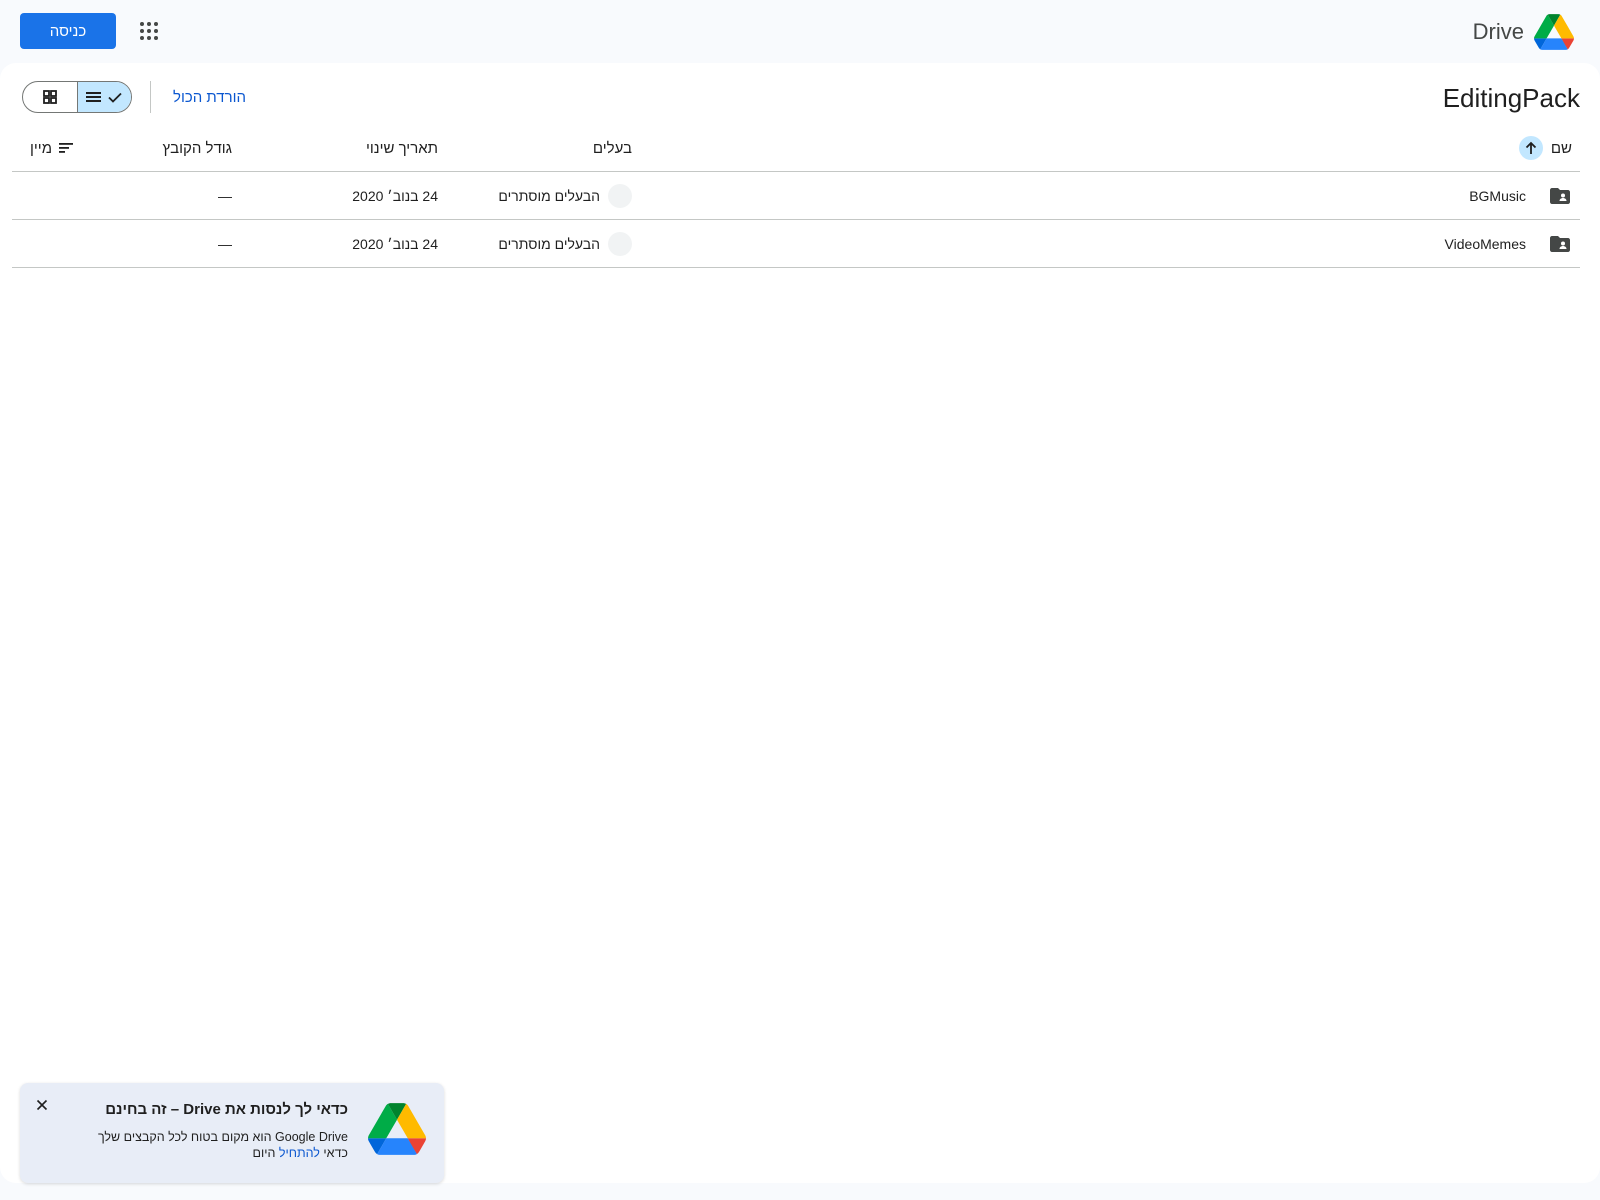 Image resolution: width=1600 pixels, height=1200 pixels. I want to click on list-view-icon, so click(94, 97).